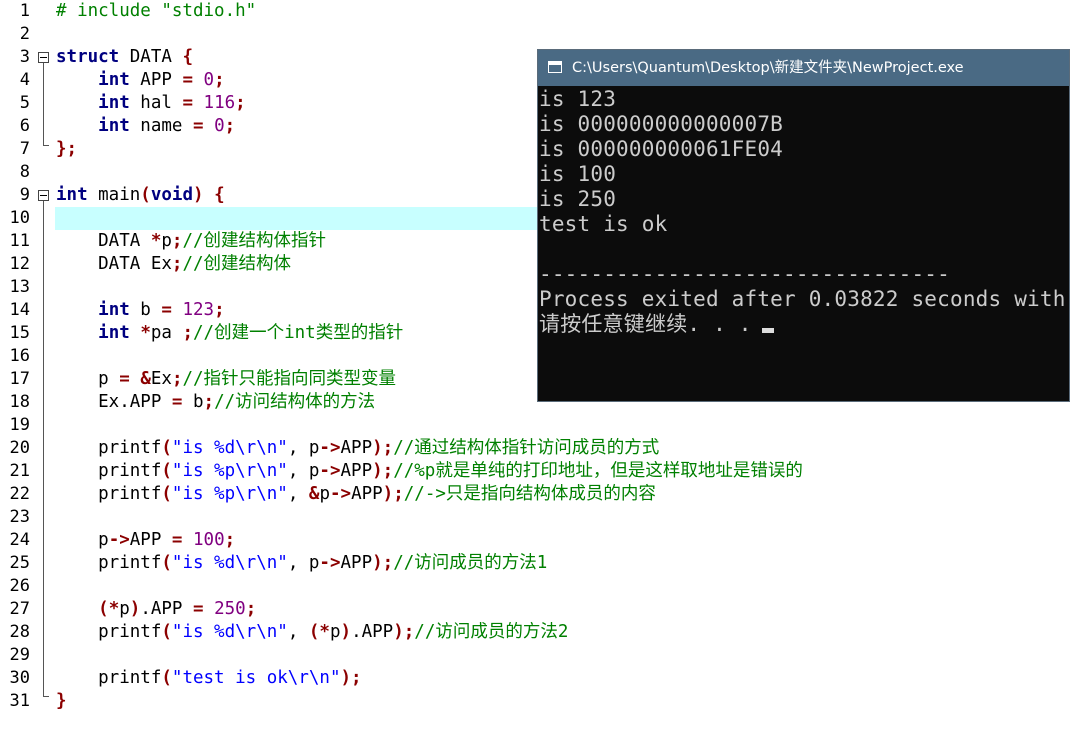  Describe the element at coordinates (24, 149) in the screenshot. I see `line-number: 7` at that location.